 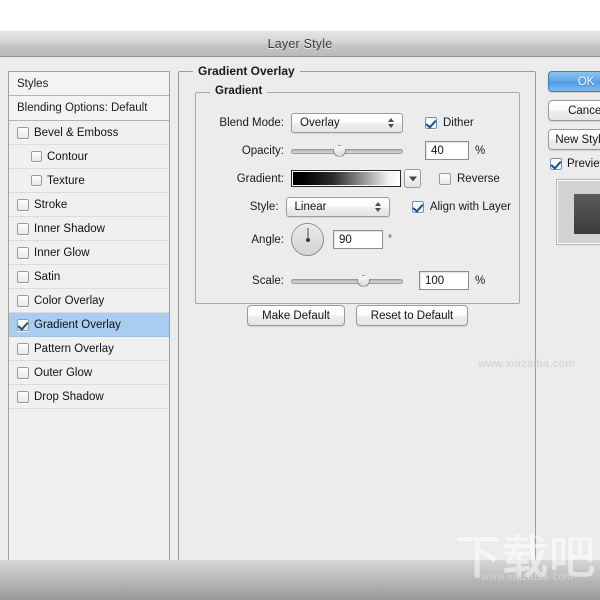 What do you see at coordinates (346, 178) in the screenshot?
I see `gradient-swatch` at bounding box center [346, 178].